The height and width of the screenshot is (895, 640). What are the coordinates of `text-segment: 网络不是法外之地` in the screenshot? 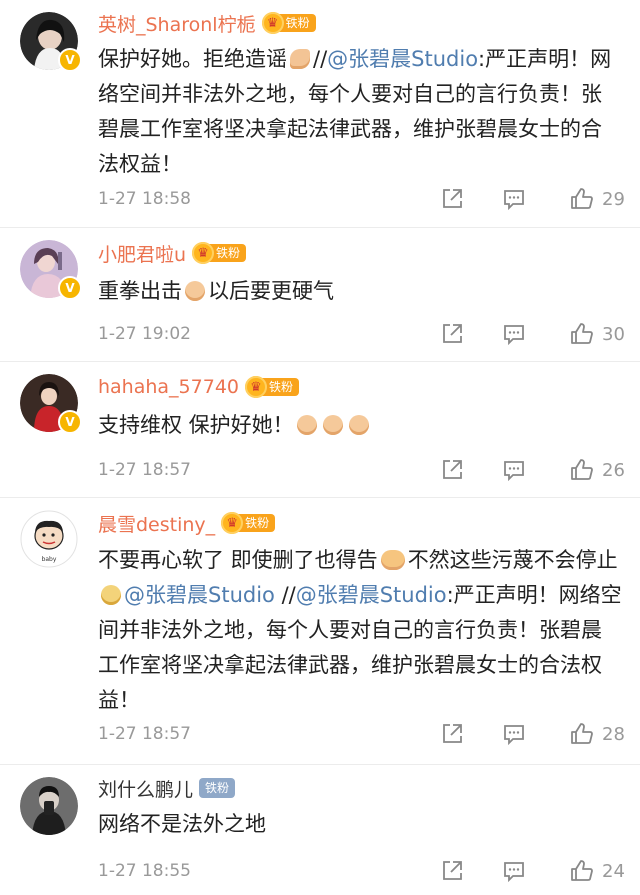 It's located at (182, 824).